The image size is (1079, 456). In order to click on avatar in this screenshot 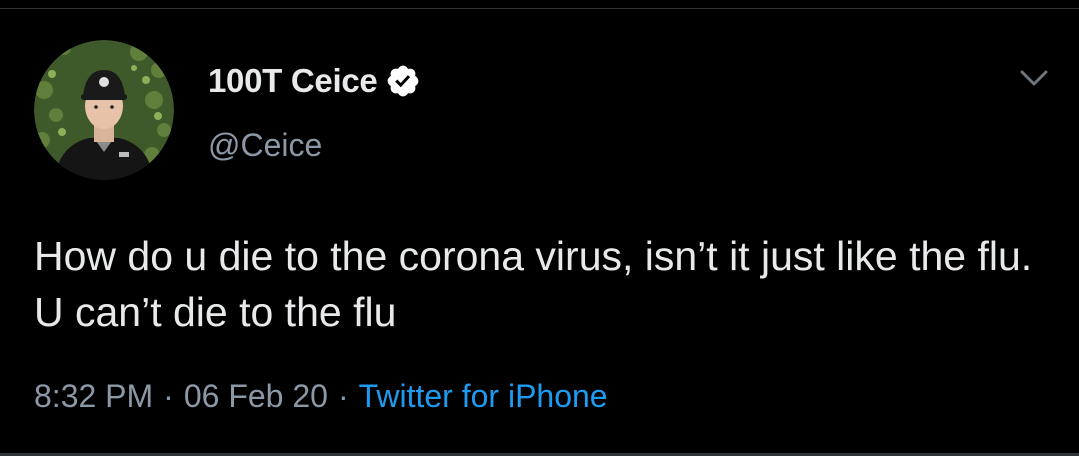, I will do `click(104, 110)`.